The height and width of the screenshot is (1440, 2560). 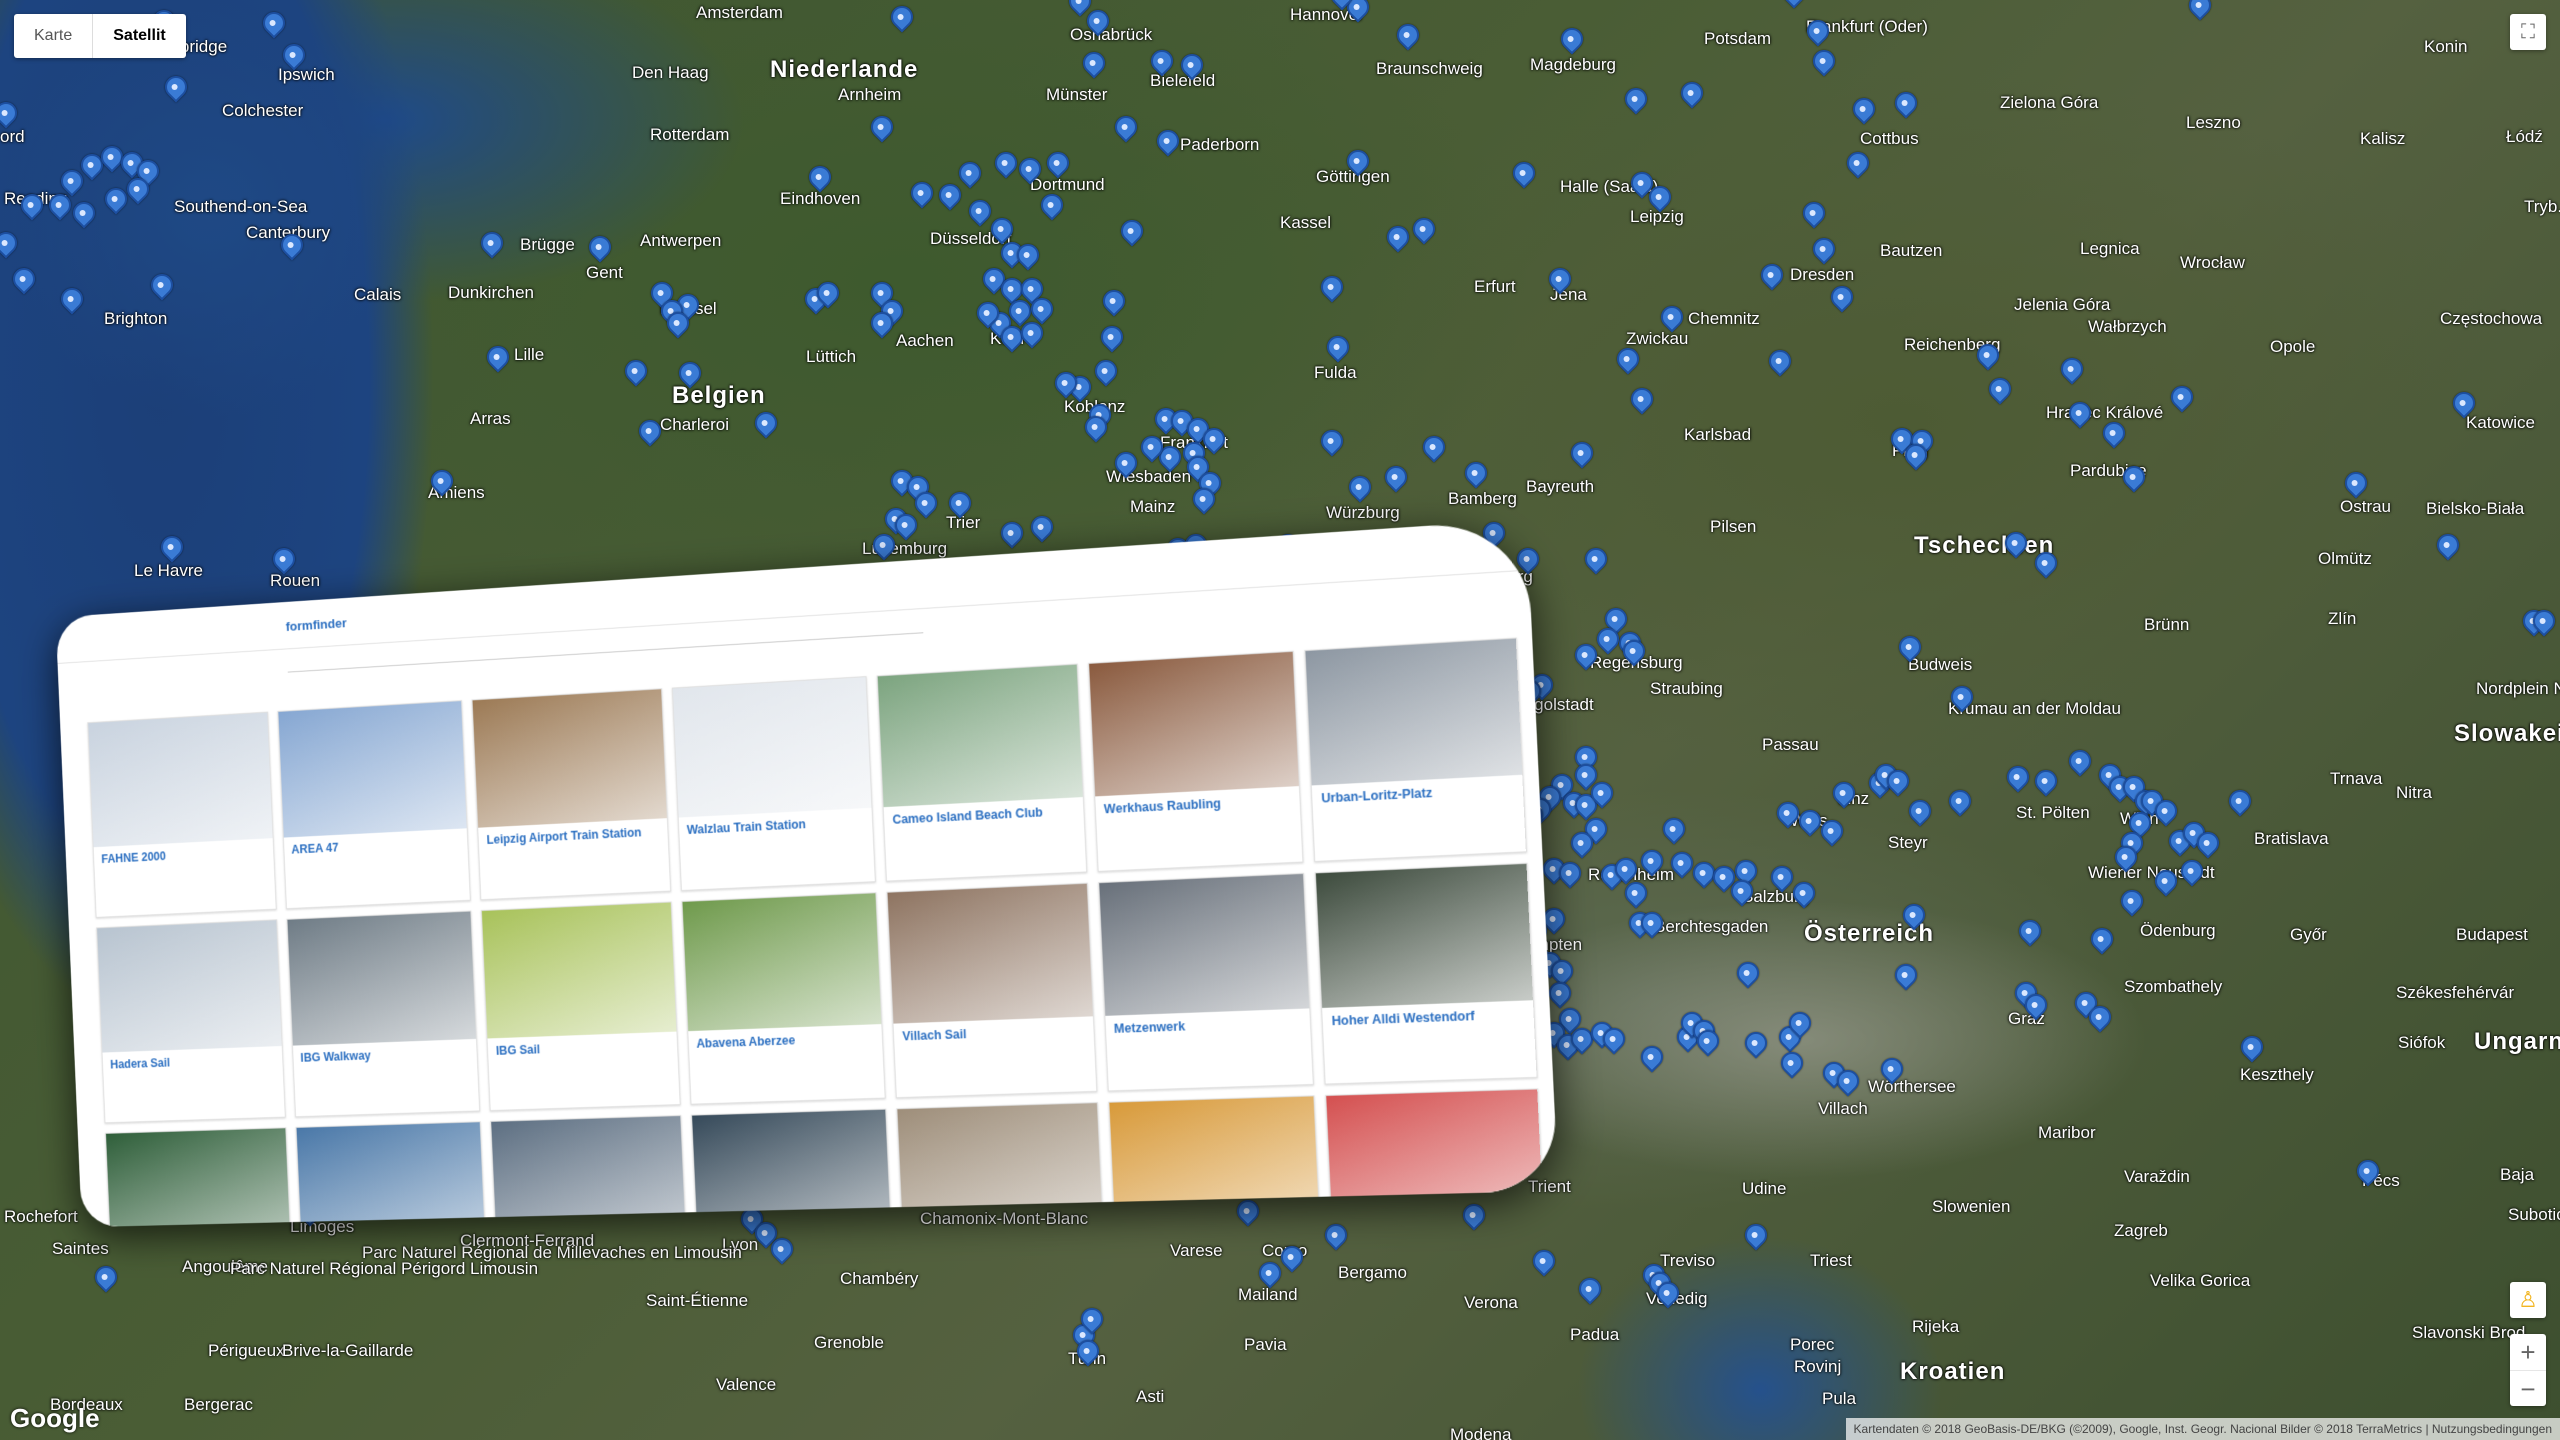 What do you see at coordinates (2345, 558) in the screenshot?
I see `city-label: Olmütz` at bounding box center [2345, 558].